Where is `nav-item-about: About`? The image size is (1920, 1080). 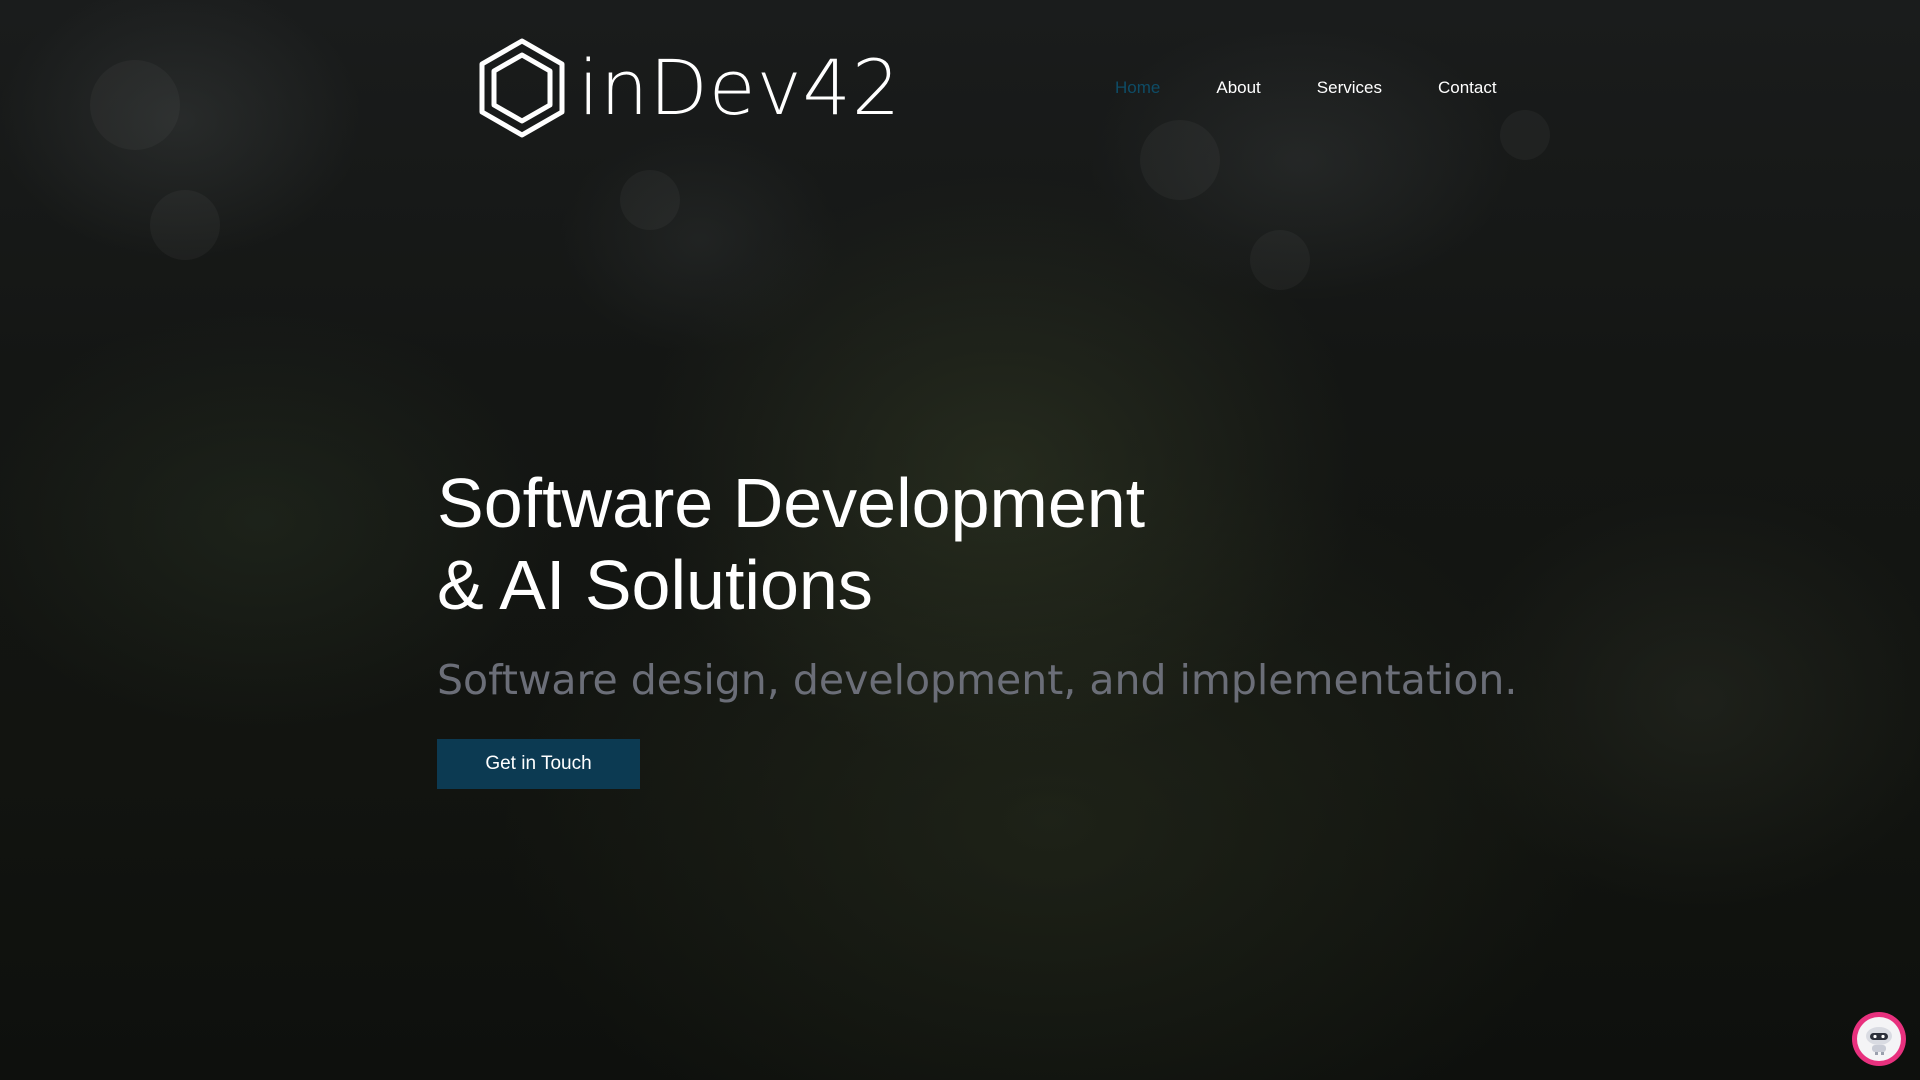
nav-item-about: About is located at coordinates (1238, 88).